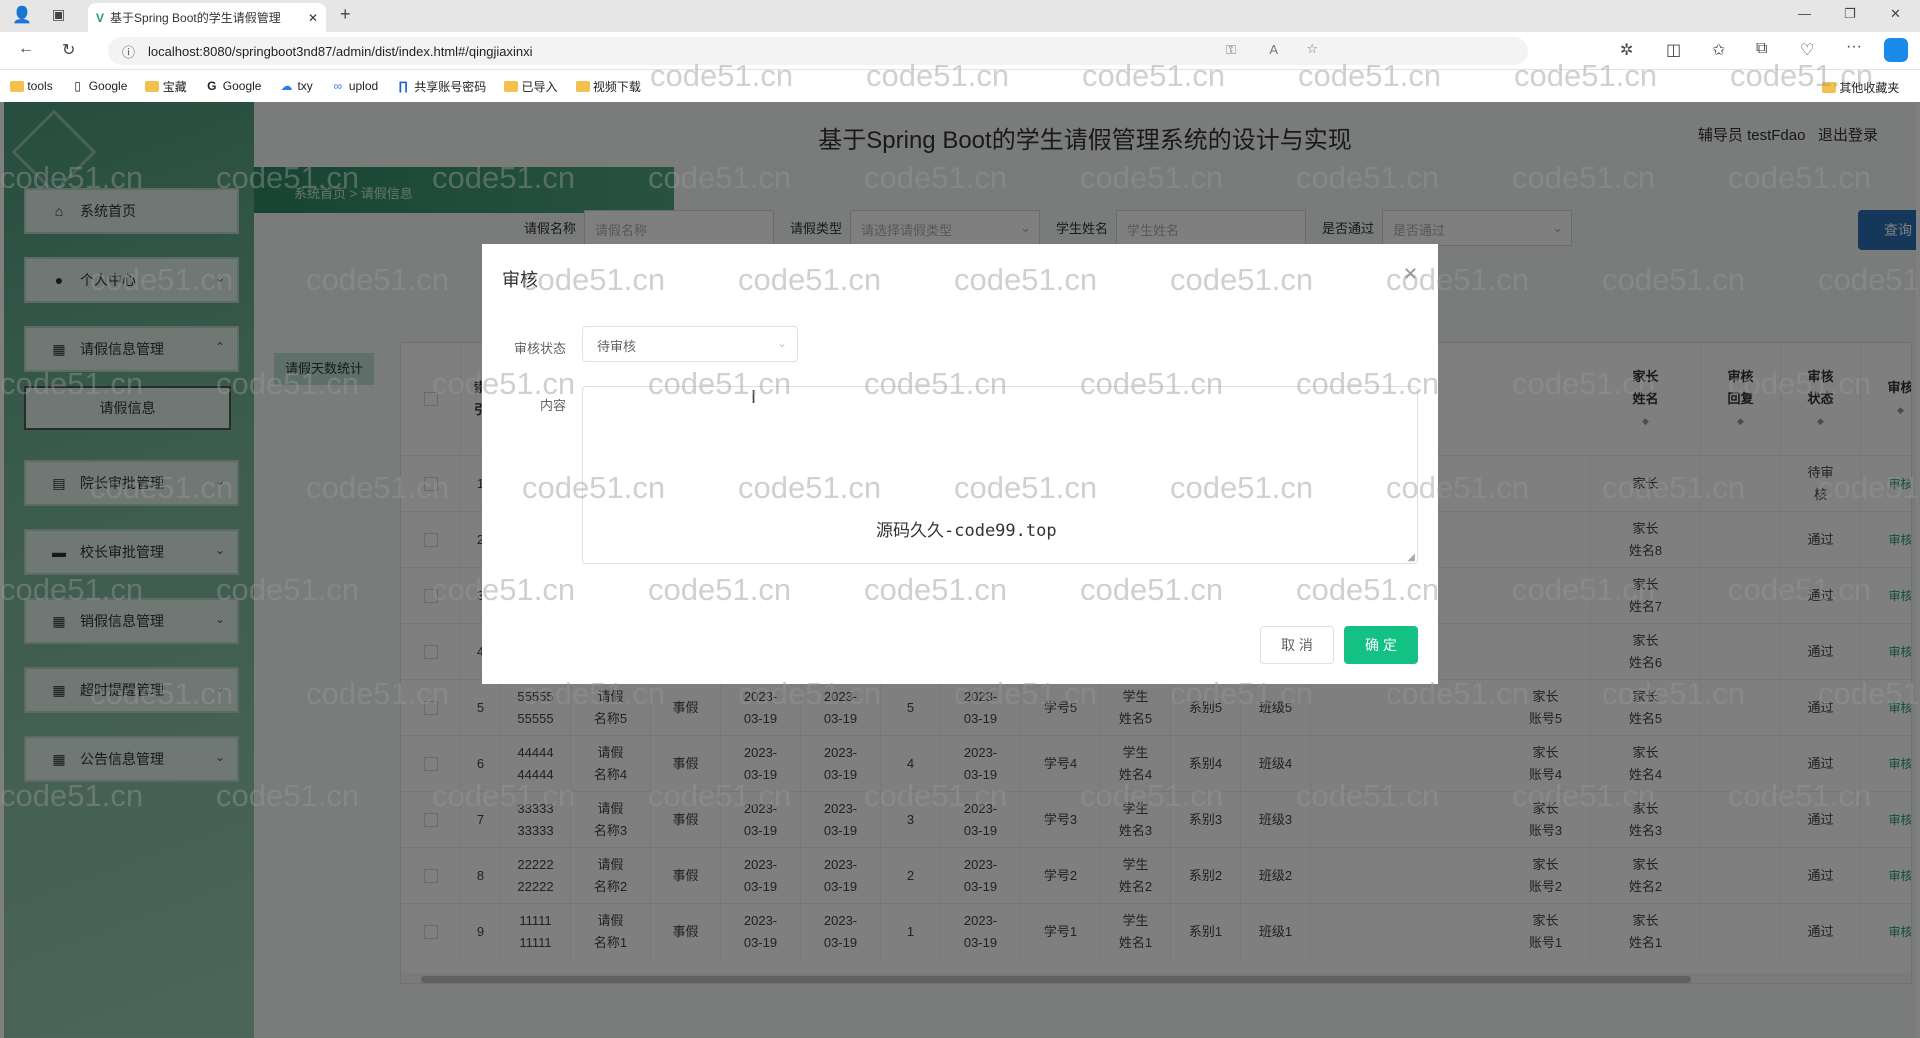  Describe the element at coordinates (608, 86) in the screenshot. I see `bookmark-video-download: 视频下载` at that location.